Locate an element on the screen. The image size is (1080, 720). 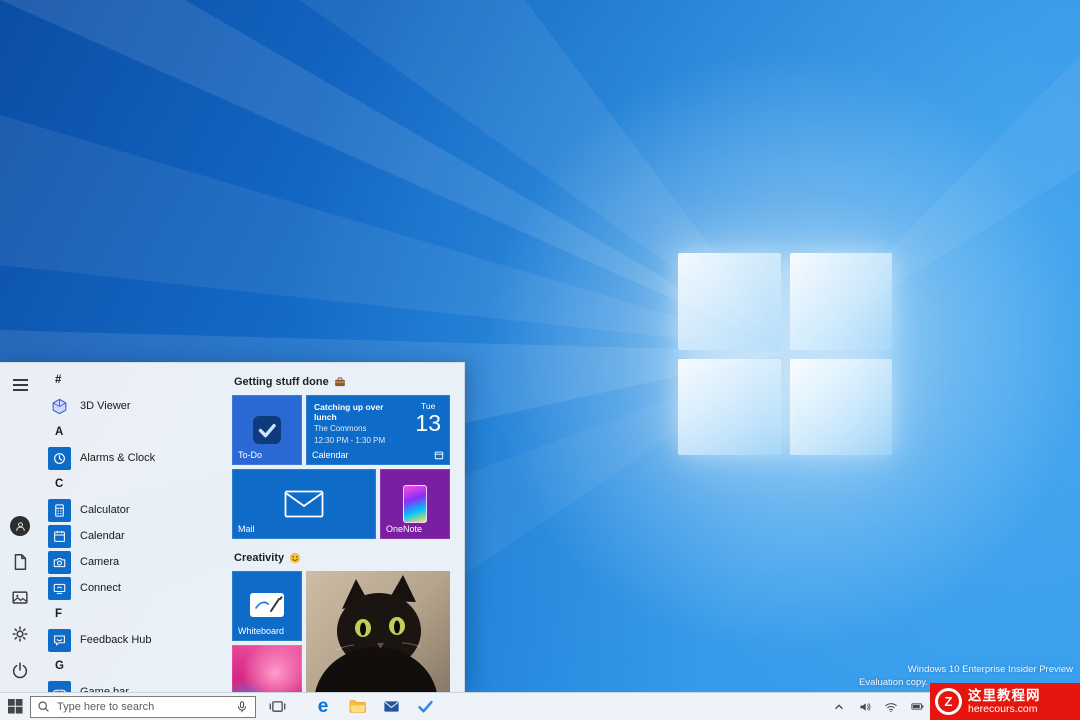
app-item-calculator: Calculator is located at coordinates (137, 510).